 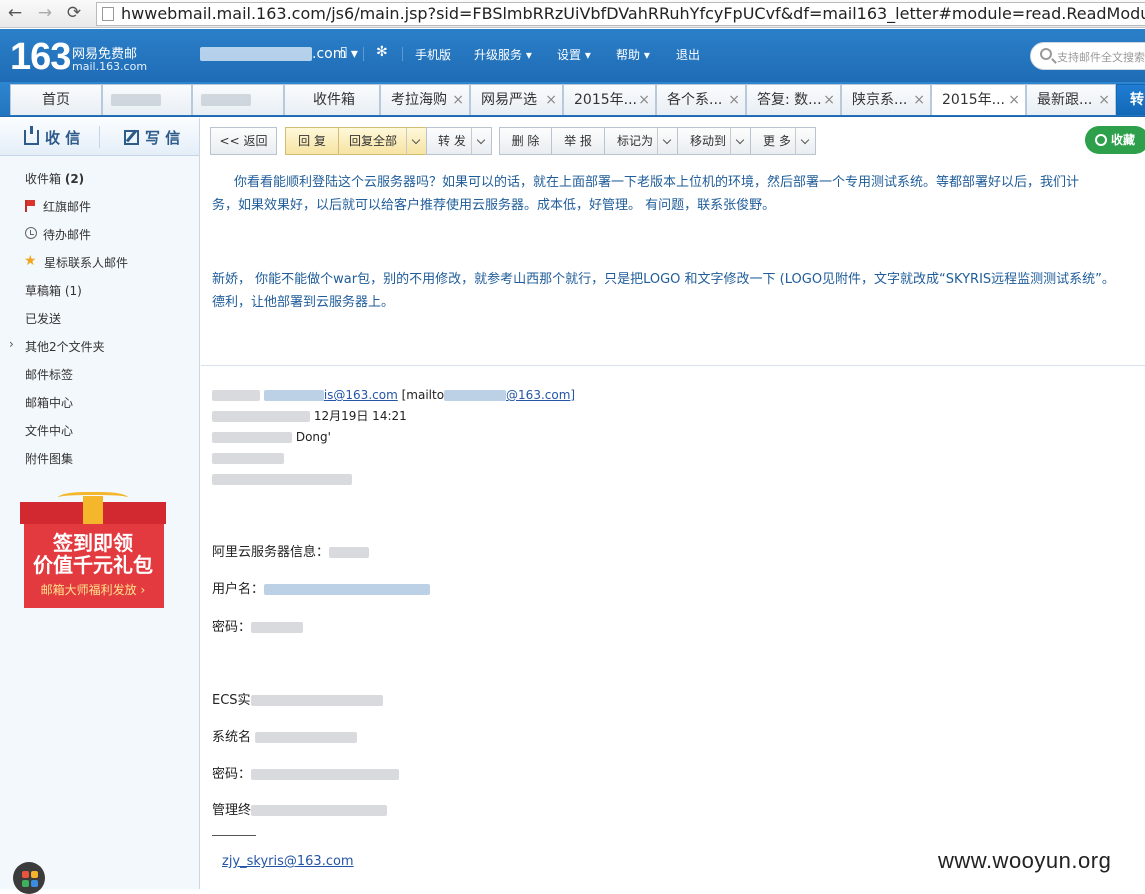 I want to click on inbox-icon, so click(x=31, y=135).